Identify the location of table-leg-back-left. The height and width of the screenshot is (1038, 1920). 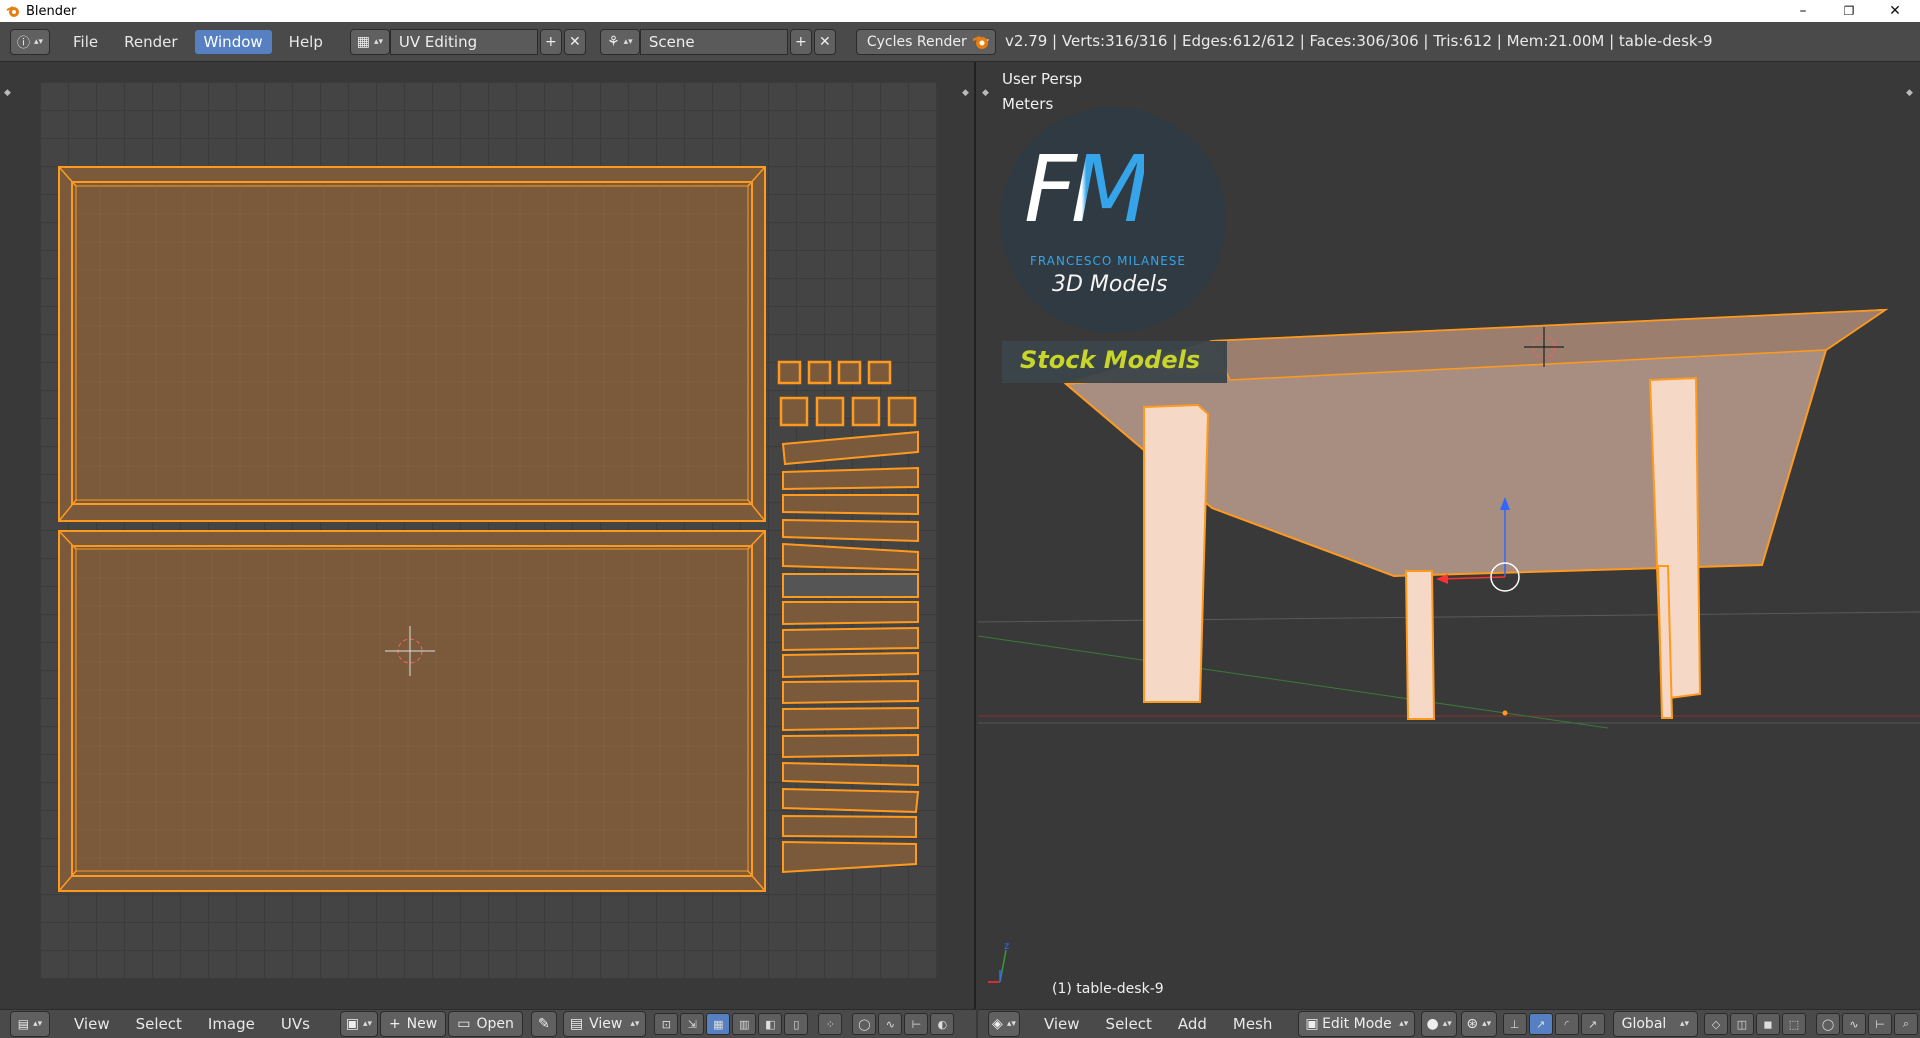
(1420, 645).